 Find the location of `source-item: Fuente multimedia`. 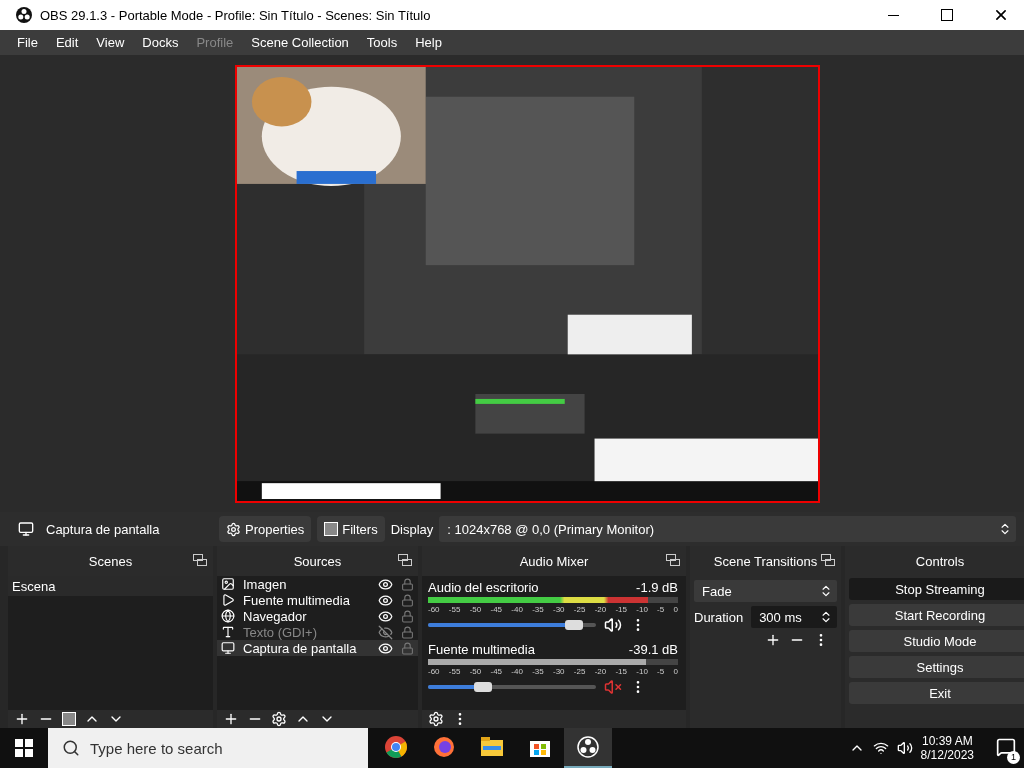

source-item: Fuente multimedia is located at coordinates (306, 600).